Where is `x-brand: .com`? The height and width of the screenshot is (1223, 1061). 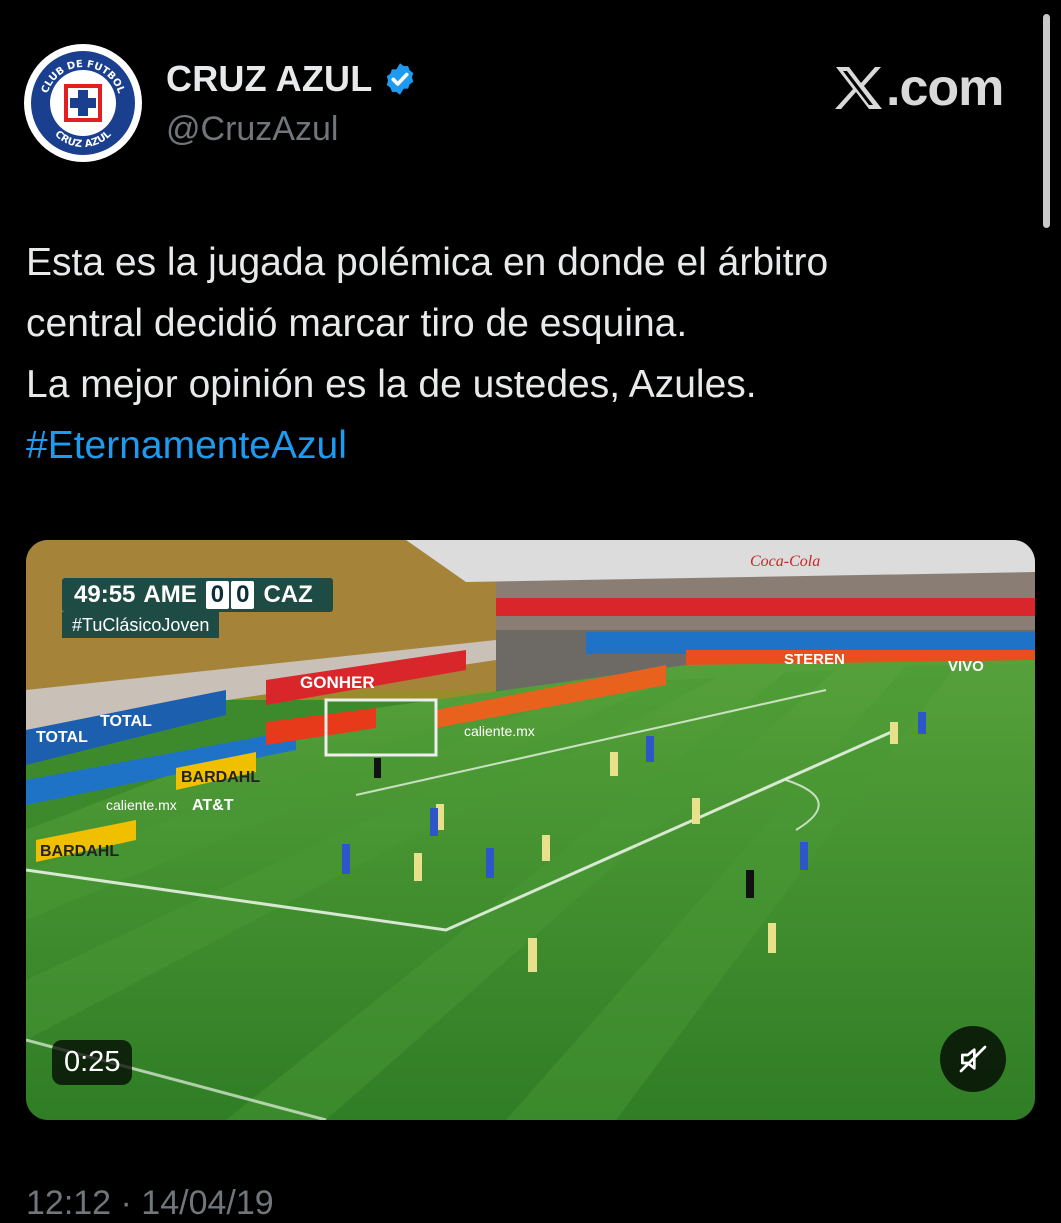
x-brand: .com is located at coordinates (919, 88).